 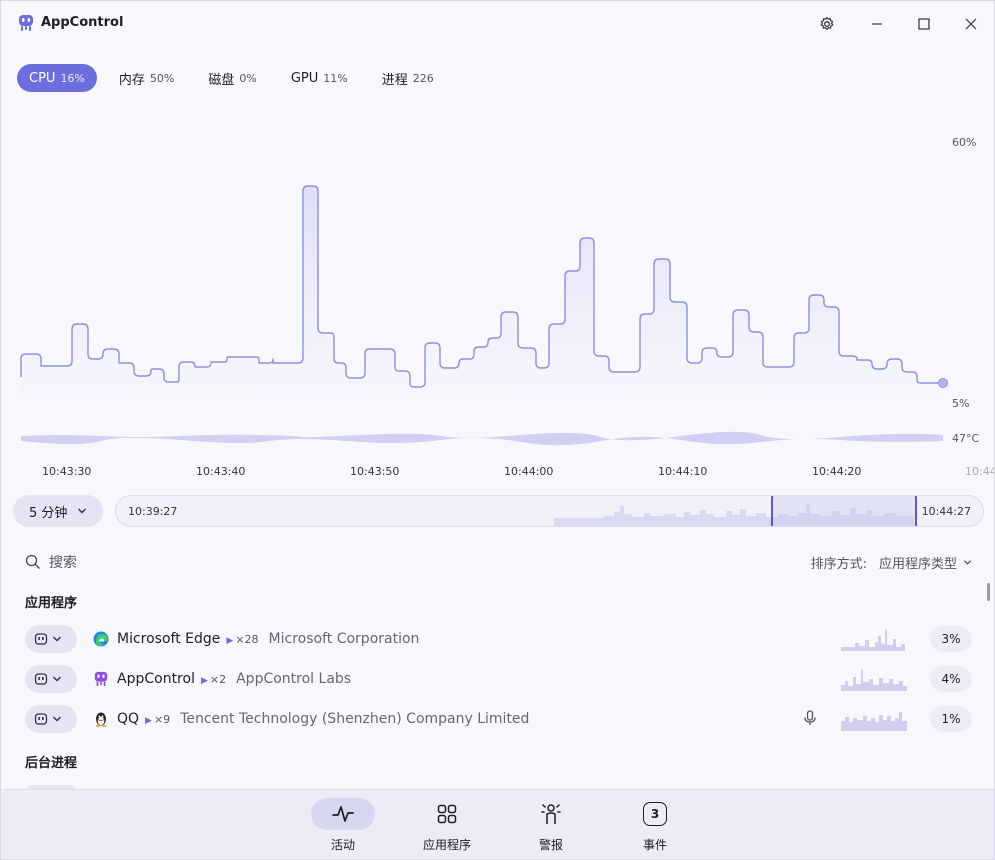 I want to click on tab-processes: 进程 226, so click(x=408, y=78).